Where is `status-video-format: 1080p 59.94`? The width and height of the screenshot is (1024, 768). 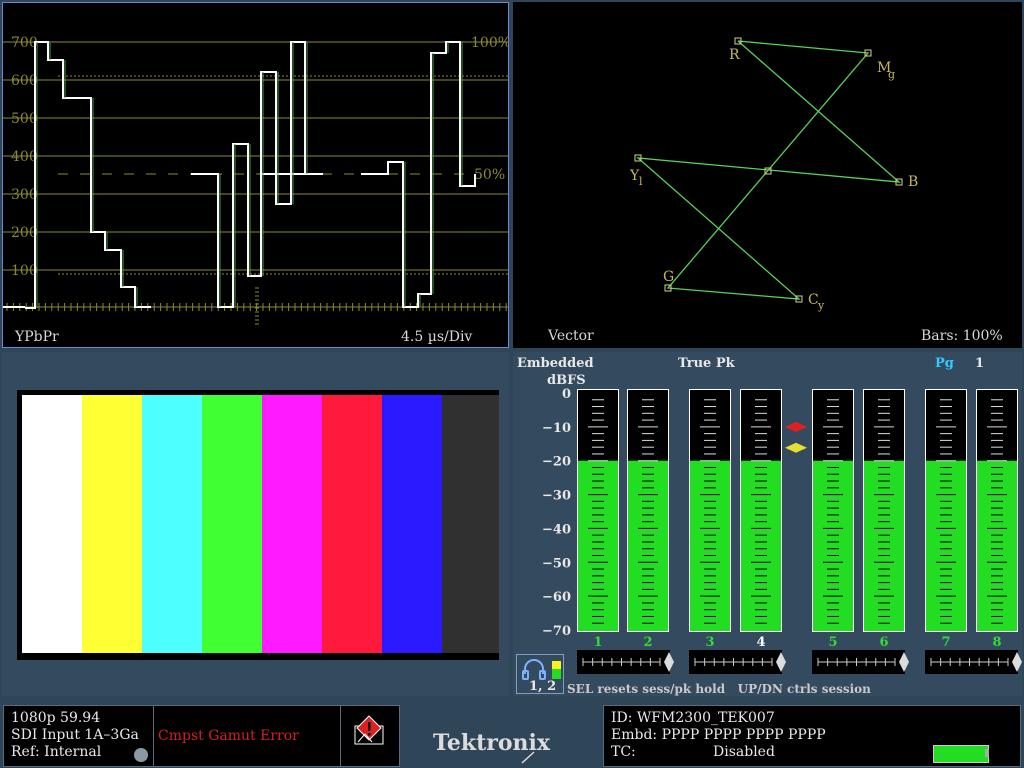
status-video-format: 1080p 59.94 is located at coordinates (56, 718).